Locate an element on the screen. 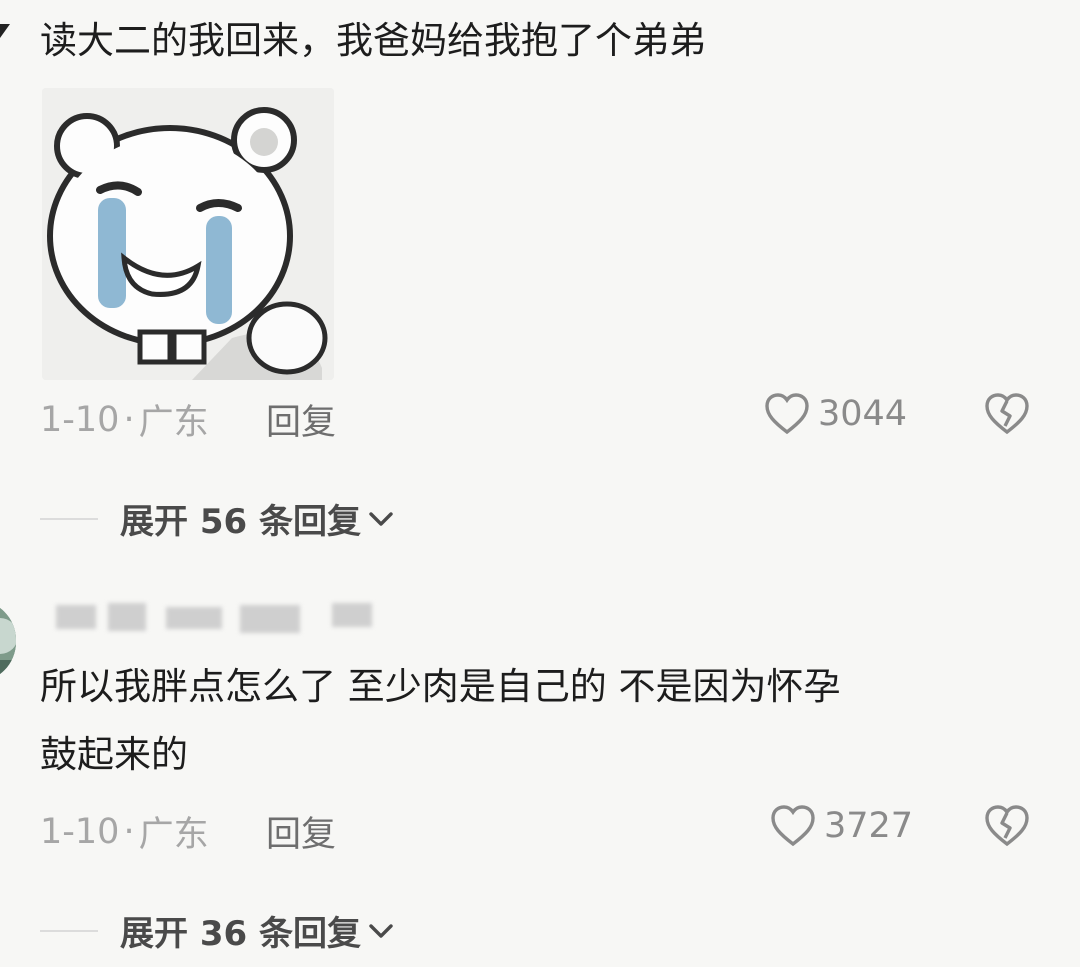 This screenshot has width=1080, height=967. crying-bear-sticker is located at coordinates (188, 234).